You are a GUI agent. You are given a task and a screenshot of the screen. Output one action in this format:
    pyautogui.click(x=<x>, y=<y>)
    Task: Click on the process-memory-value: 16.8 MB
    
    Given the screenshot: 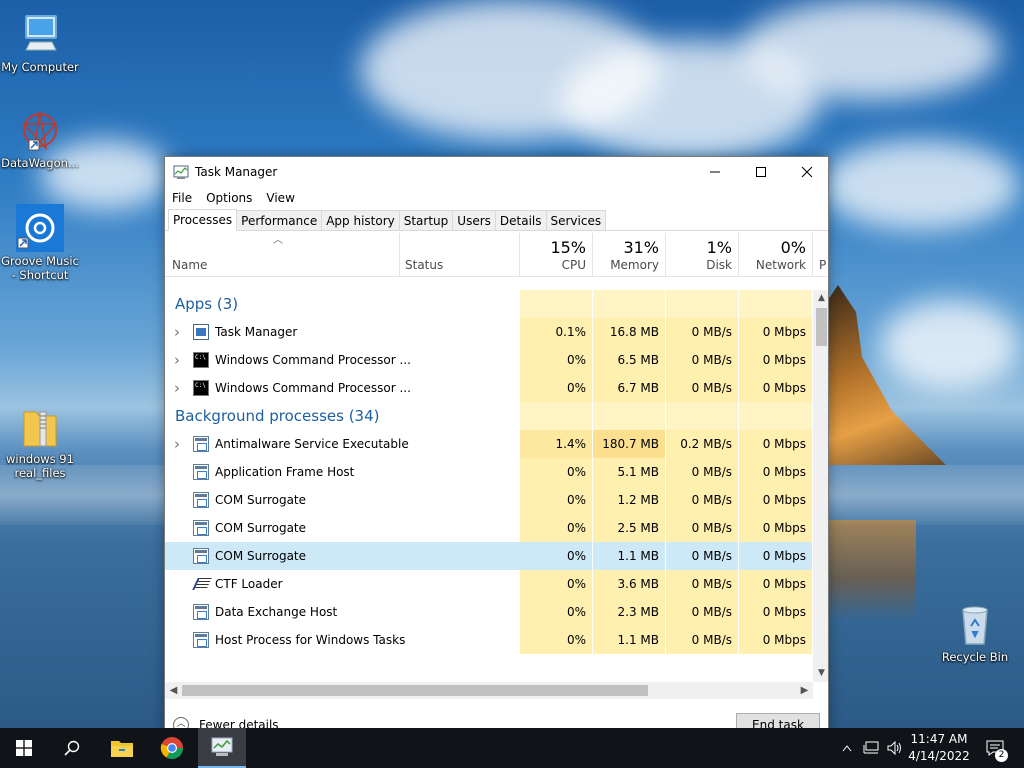 What is the action you would take?
    pyautogui.click(x=629, y=332)
    